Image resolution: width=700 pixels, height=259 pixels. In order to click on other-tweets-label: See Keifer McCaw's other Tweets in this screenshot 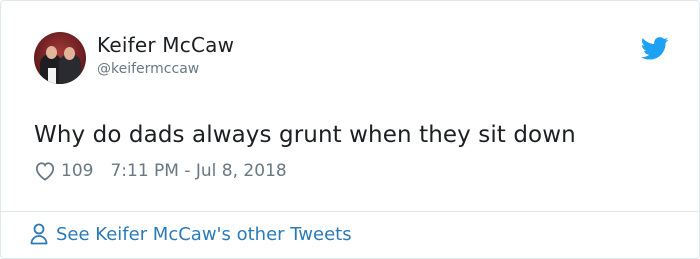, I will do `click(204, 234)`.